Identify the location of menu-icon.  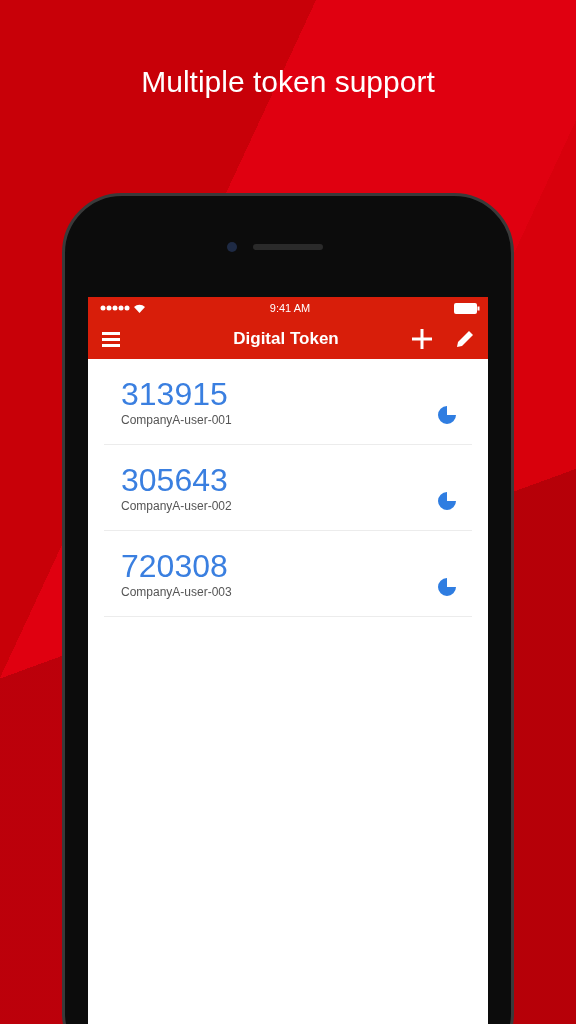
(111, 339).